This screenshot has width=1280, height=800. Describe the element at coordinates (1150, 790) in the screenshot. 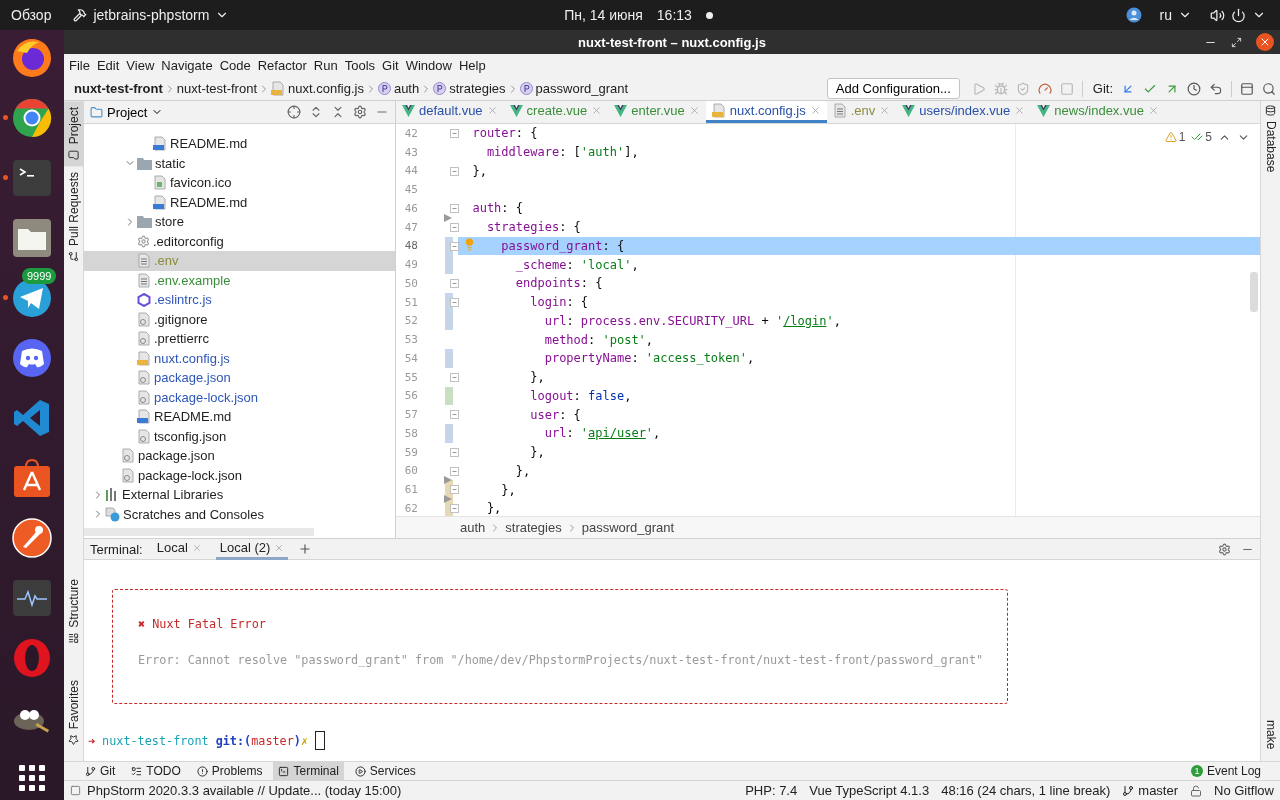

I see `branch-widget: master` at that location.